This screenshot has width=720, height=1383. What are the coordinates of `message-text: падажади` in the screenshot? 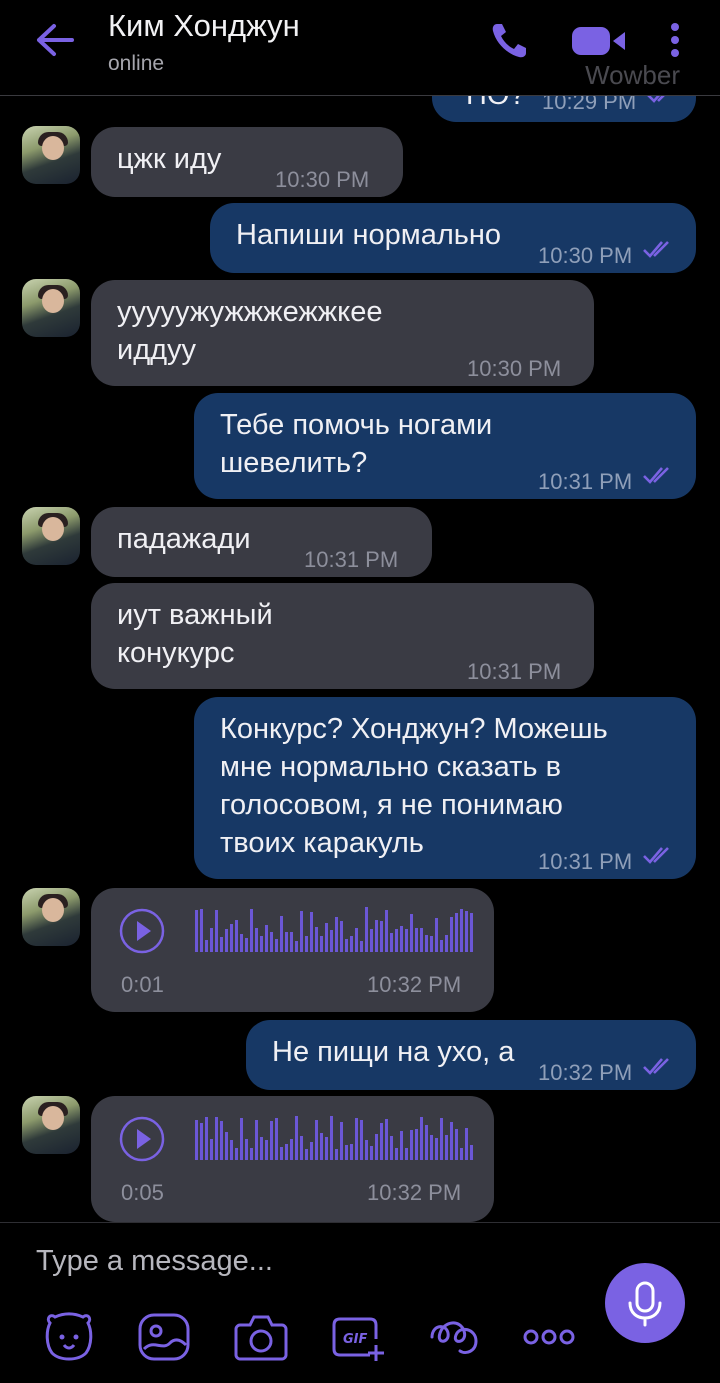 It's located at (184, 539).